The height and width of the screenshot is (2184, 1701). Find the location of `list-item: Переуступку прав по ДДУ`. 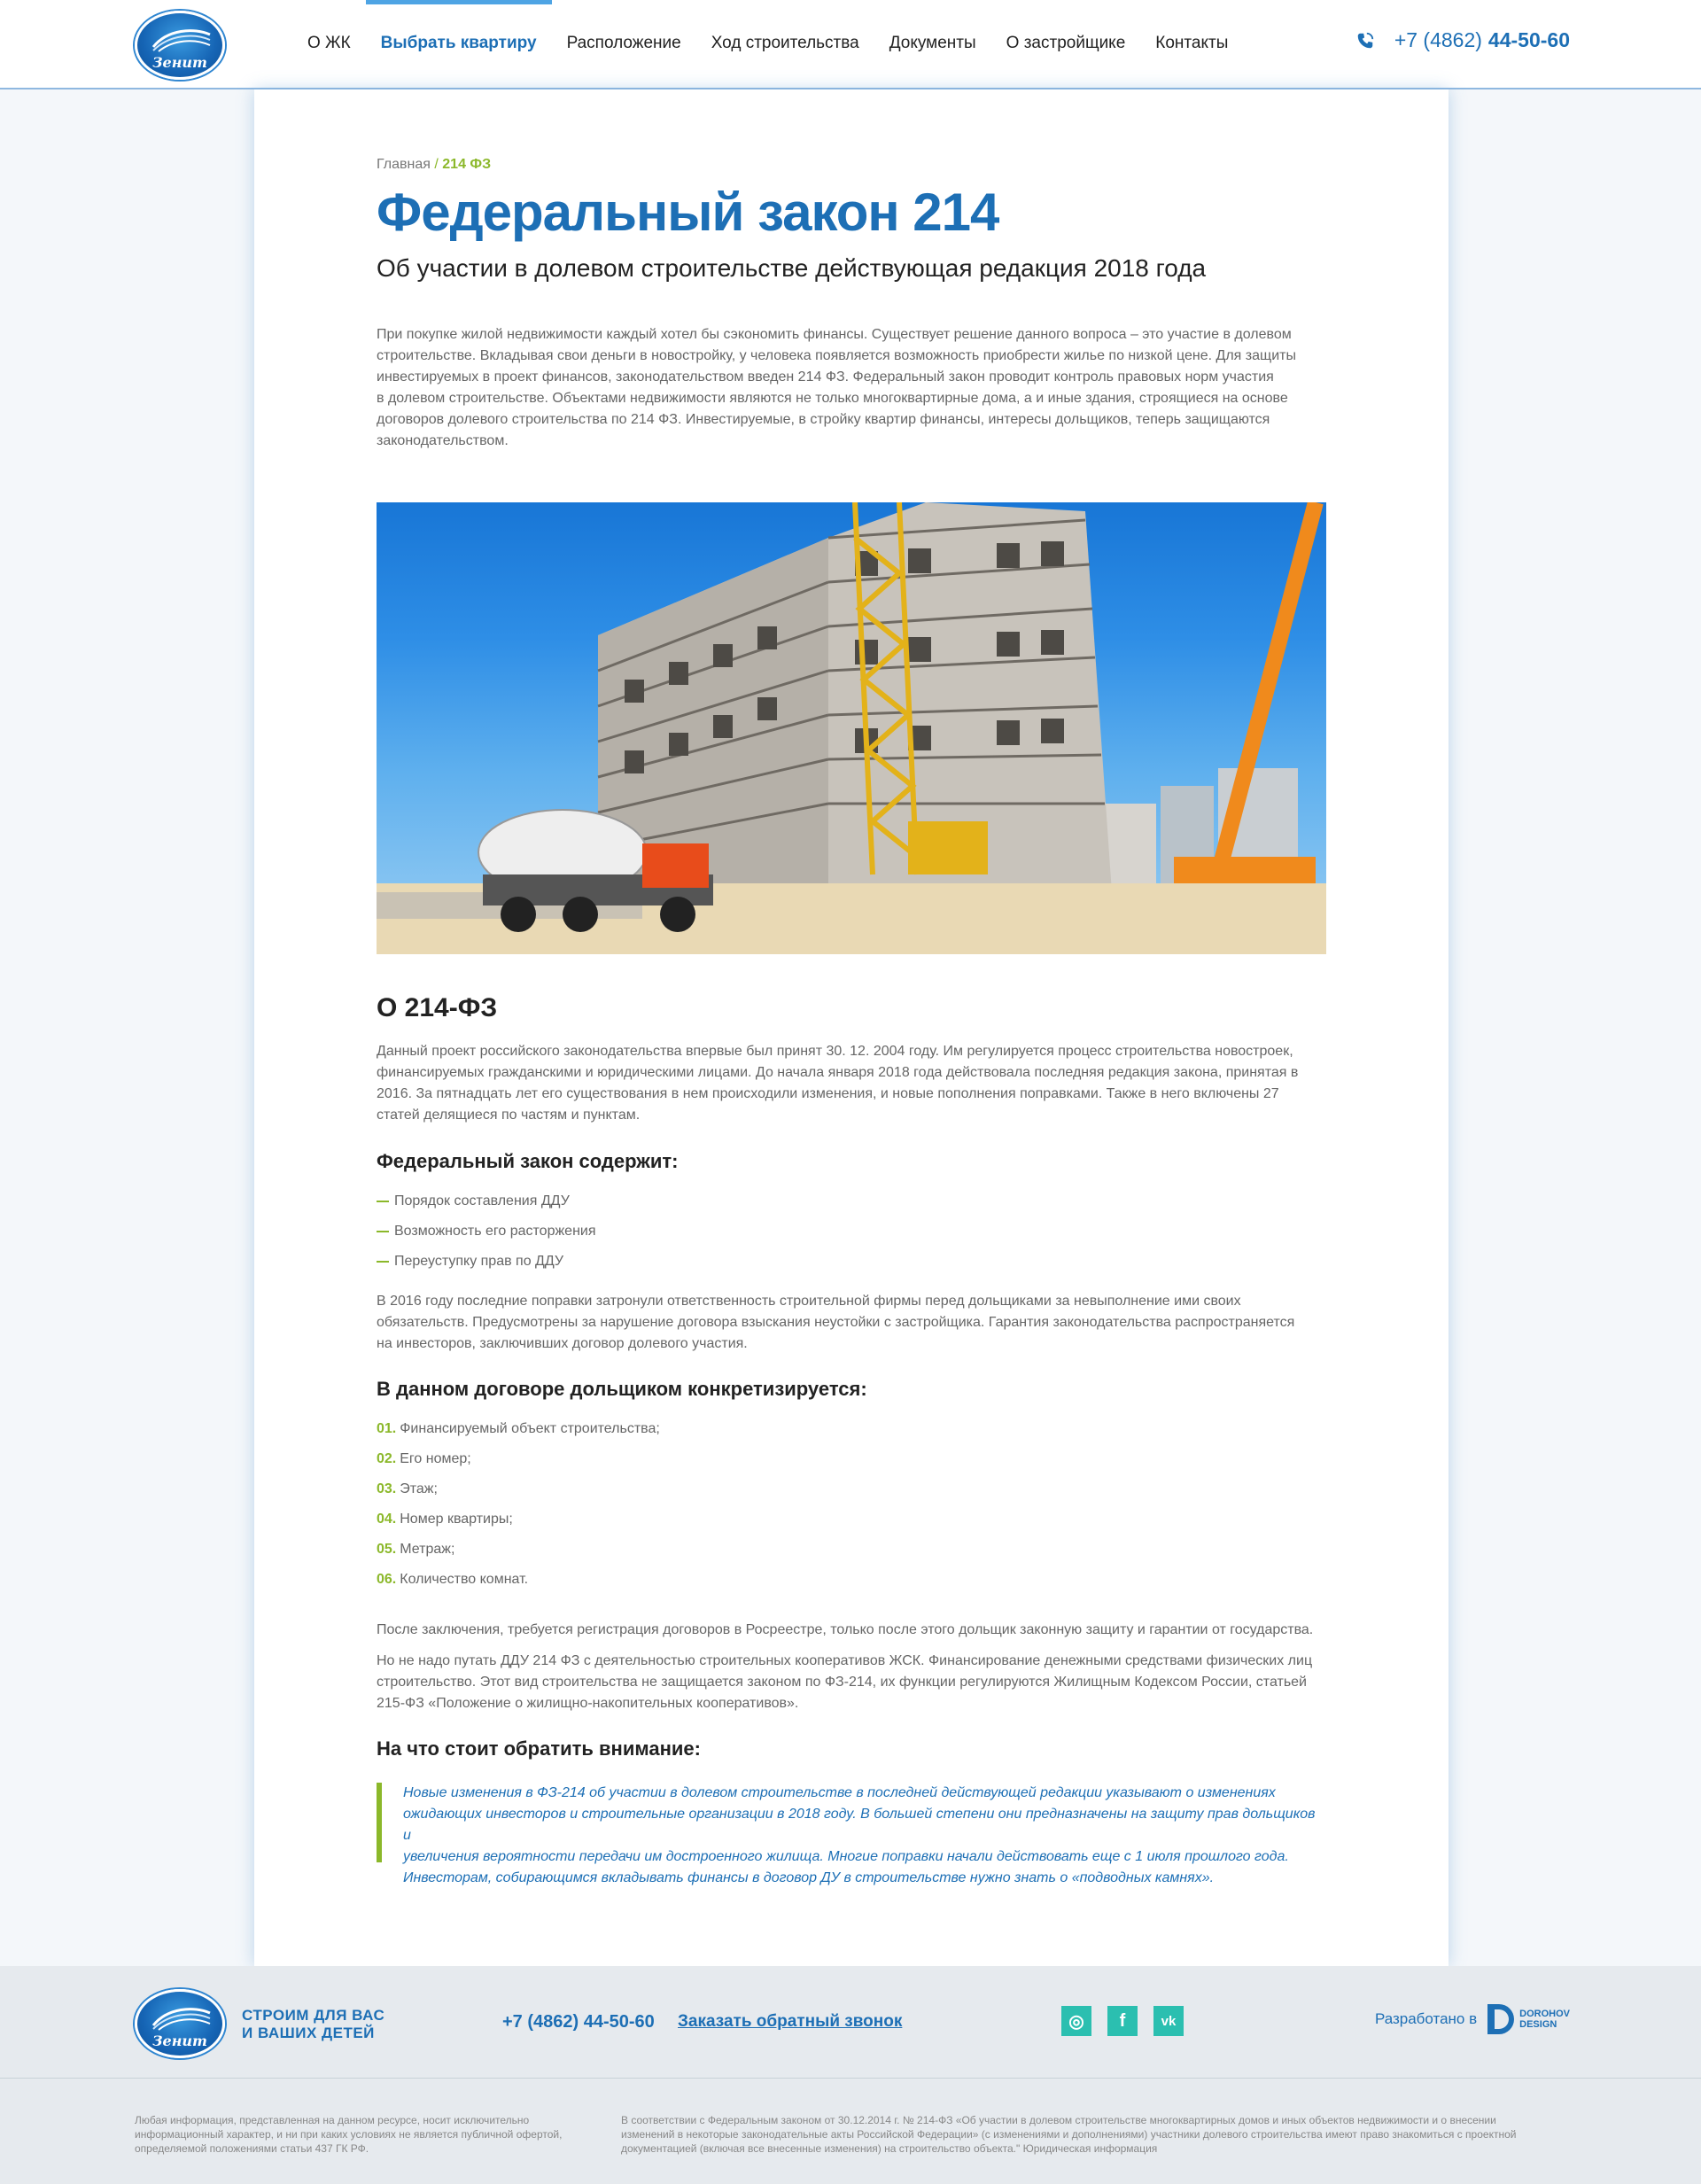

list-item: Переуступку прав по ДДУ is located at coordinates (470, 1262).